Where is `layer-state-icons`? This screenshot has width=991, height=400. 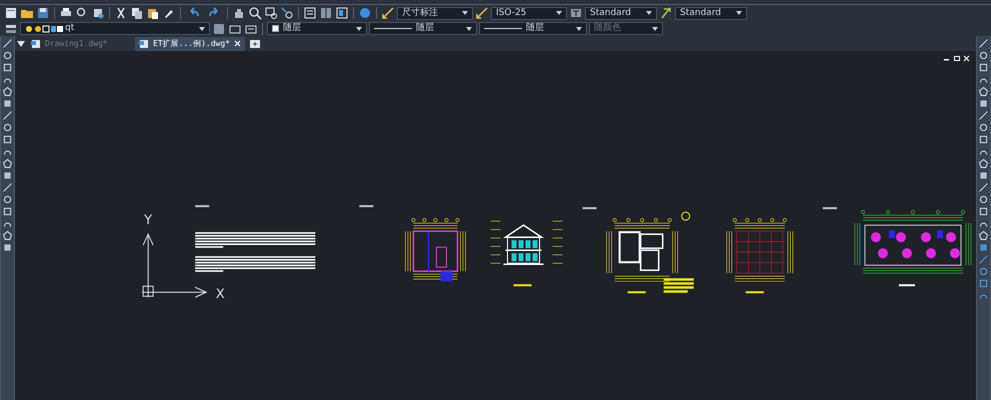
layer-state-icons is located at coordinates (44, 29).